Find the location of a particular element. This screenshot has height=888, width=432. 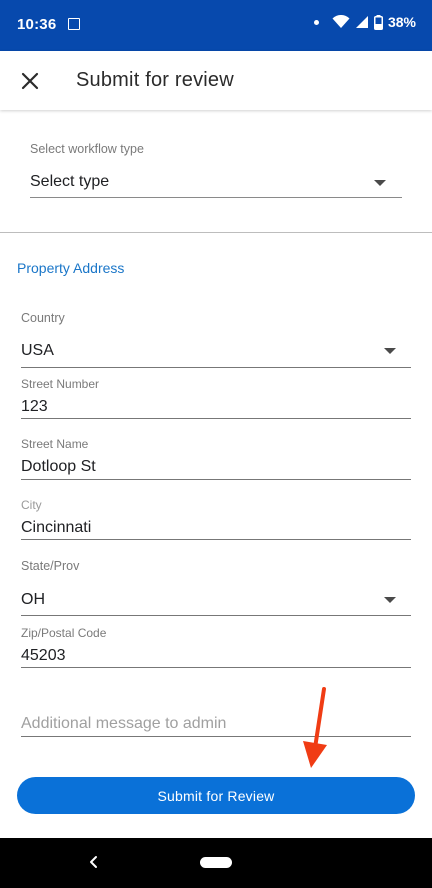

submit-for-review-button: Submit for Review is located at coordinates (216, 795).